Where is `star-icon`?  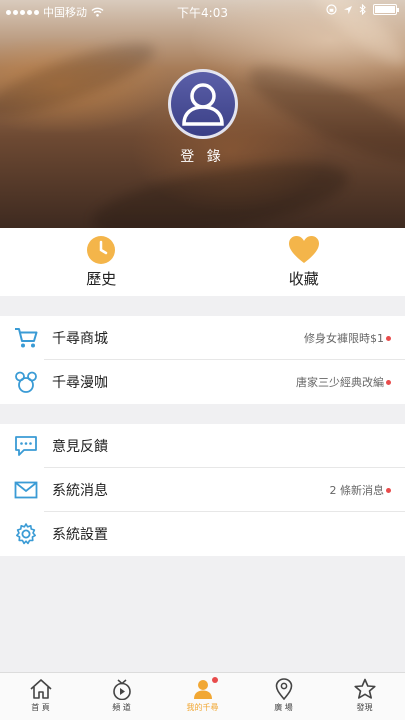
star-icon is located at coordinates (364, 688).